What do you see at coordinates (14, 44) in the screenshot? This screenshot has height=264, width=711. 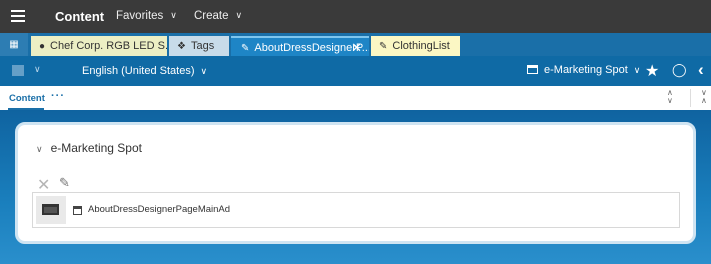 I see `grid-view-icon: ▦` at bounding box center [14, 44].